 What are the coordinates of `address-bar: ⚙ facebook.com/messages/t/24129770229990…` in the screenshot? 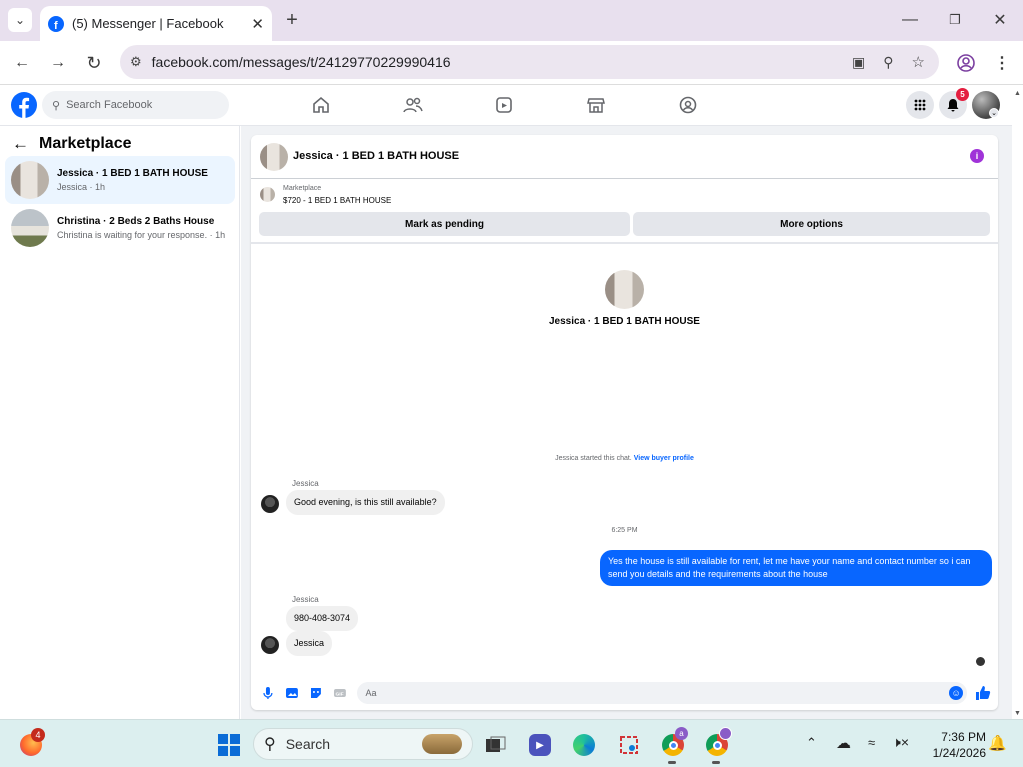 It's located at (529, 62).